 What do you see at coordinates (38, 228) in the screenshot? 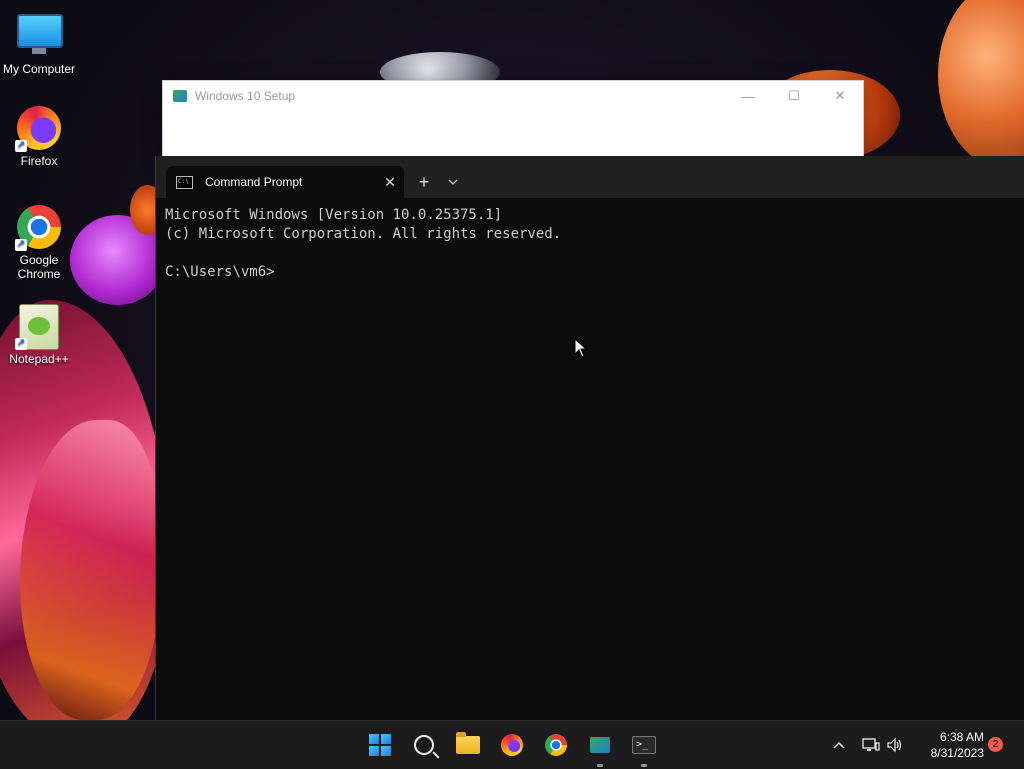
I see `chrome-icon: ↗` at bounding box center [38, 228].